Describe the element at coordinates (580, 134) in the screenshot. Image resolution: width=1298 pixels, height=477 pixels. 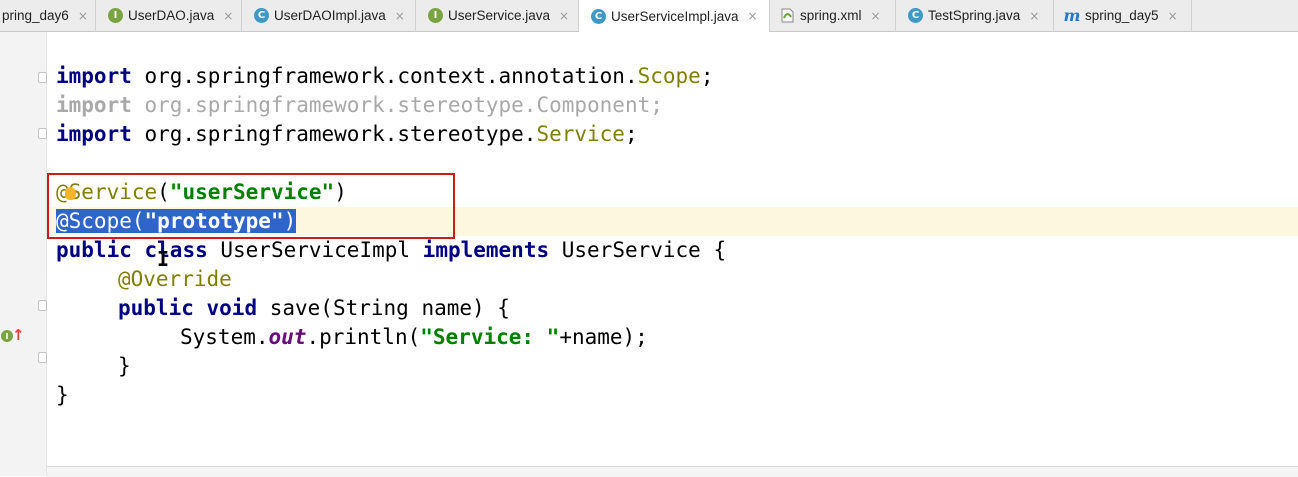
I see `class-ref: Service` at that location.